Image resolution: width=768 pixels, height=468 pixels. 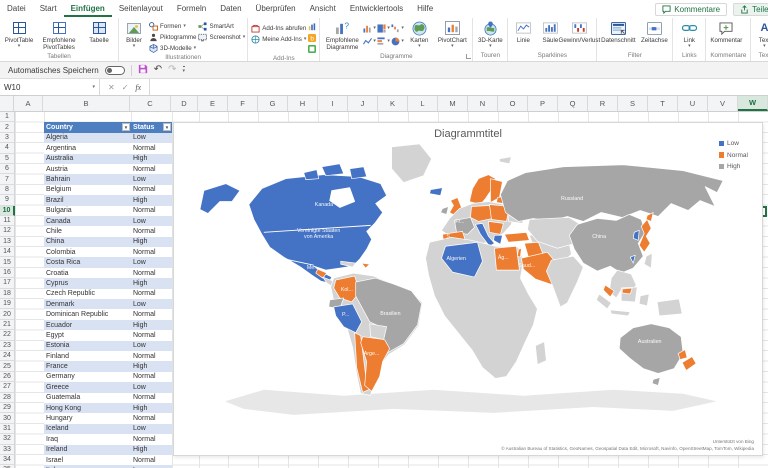 I want to click on country-cell: Belgium, so click(x=87, y=190).